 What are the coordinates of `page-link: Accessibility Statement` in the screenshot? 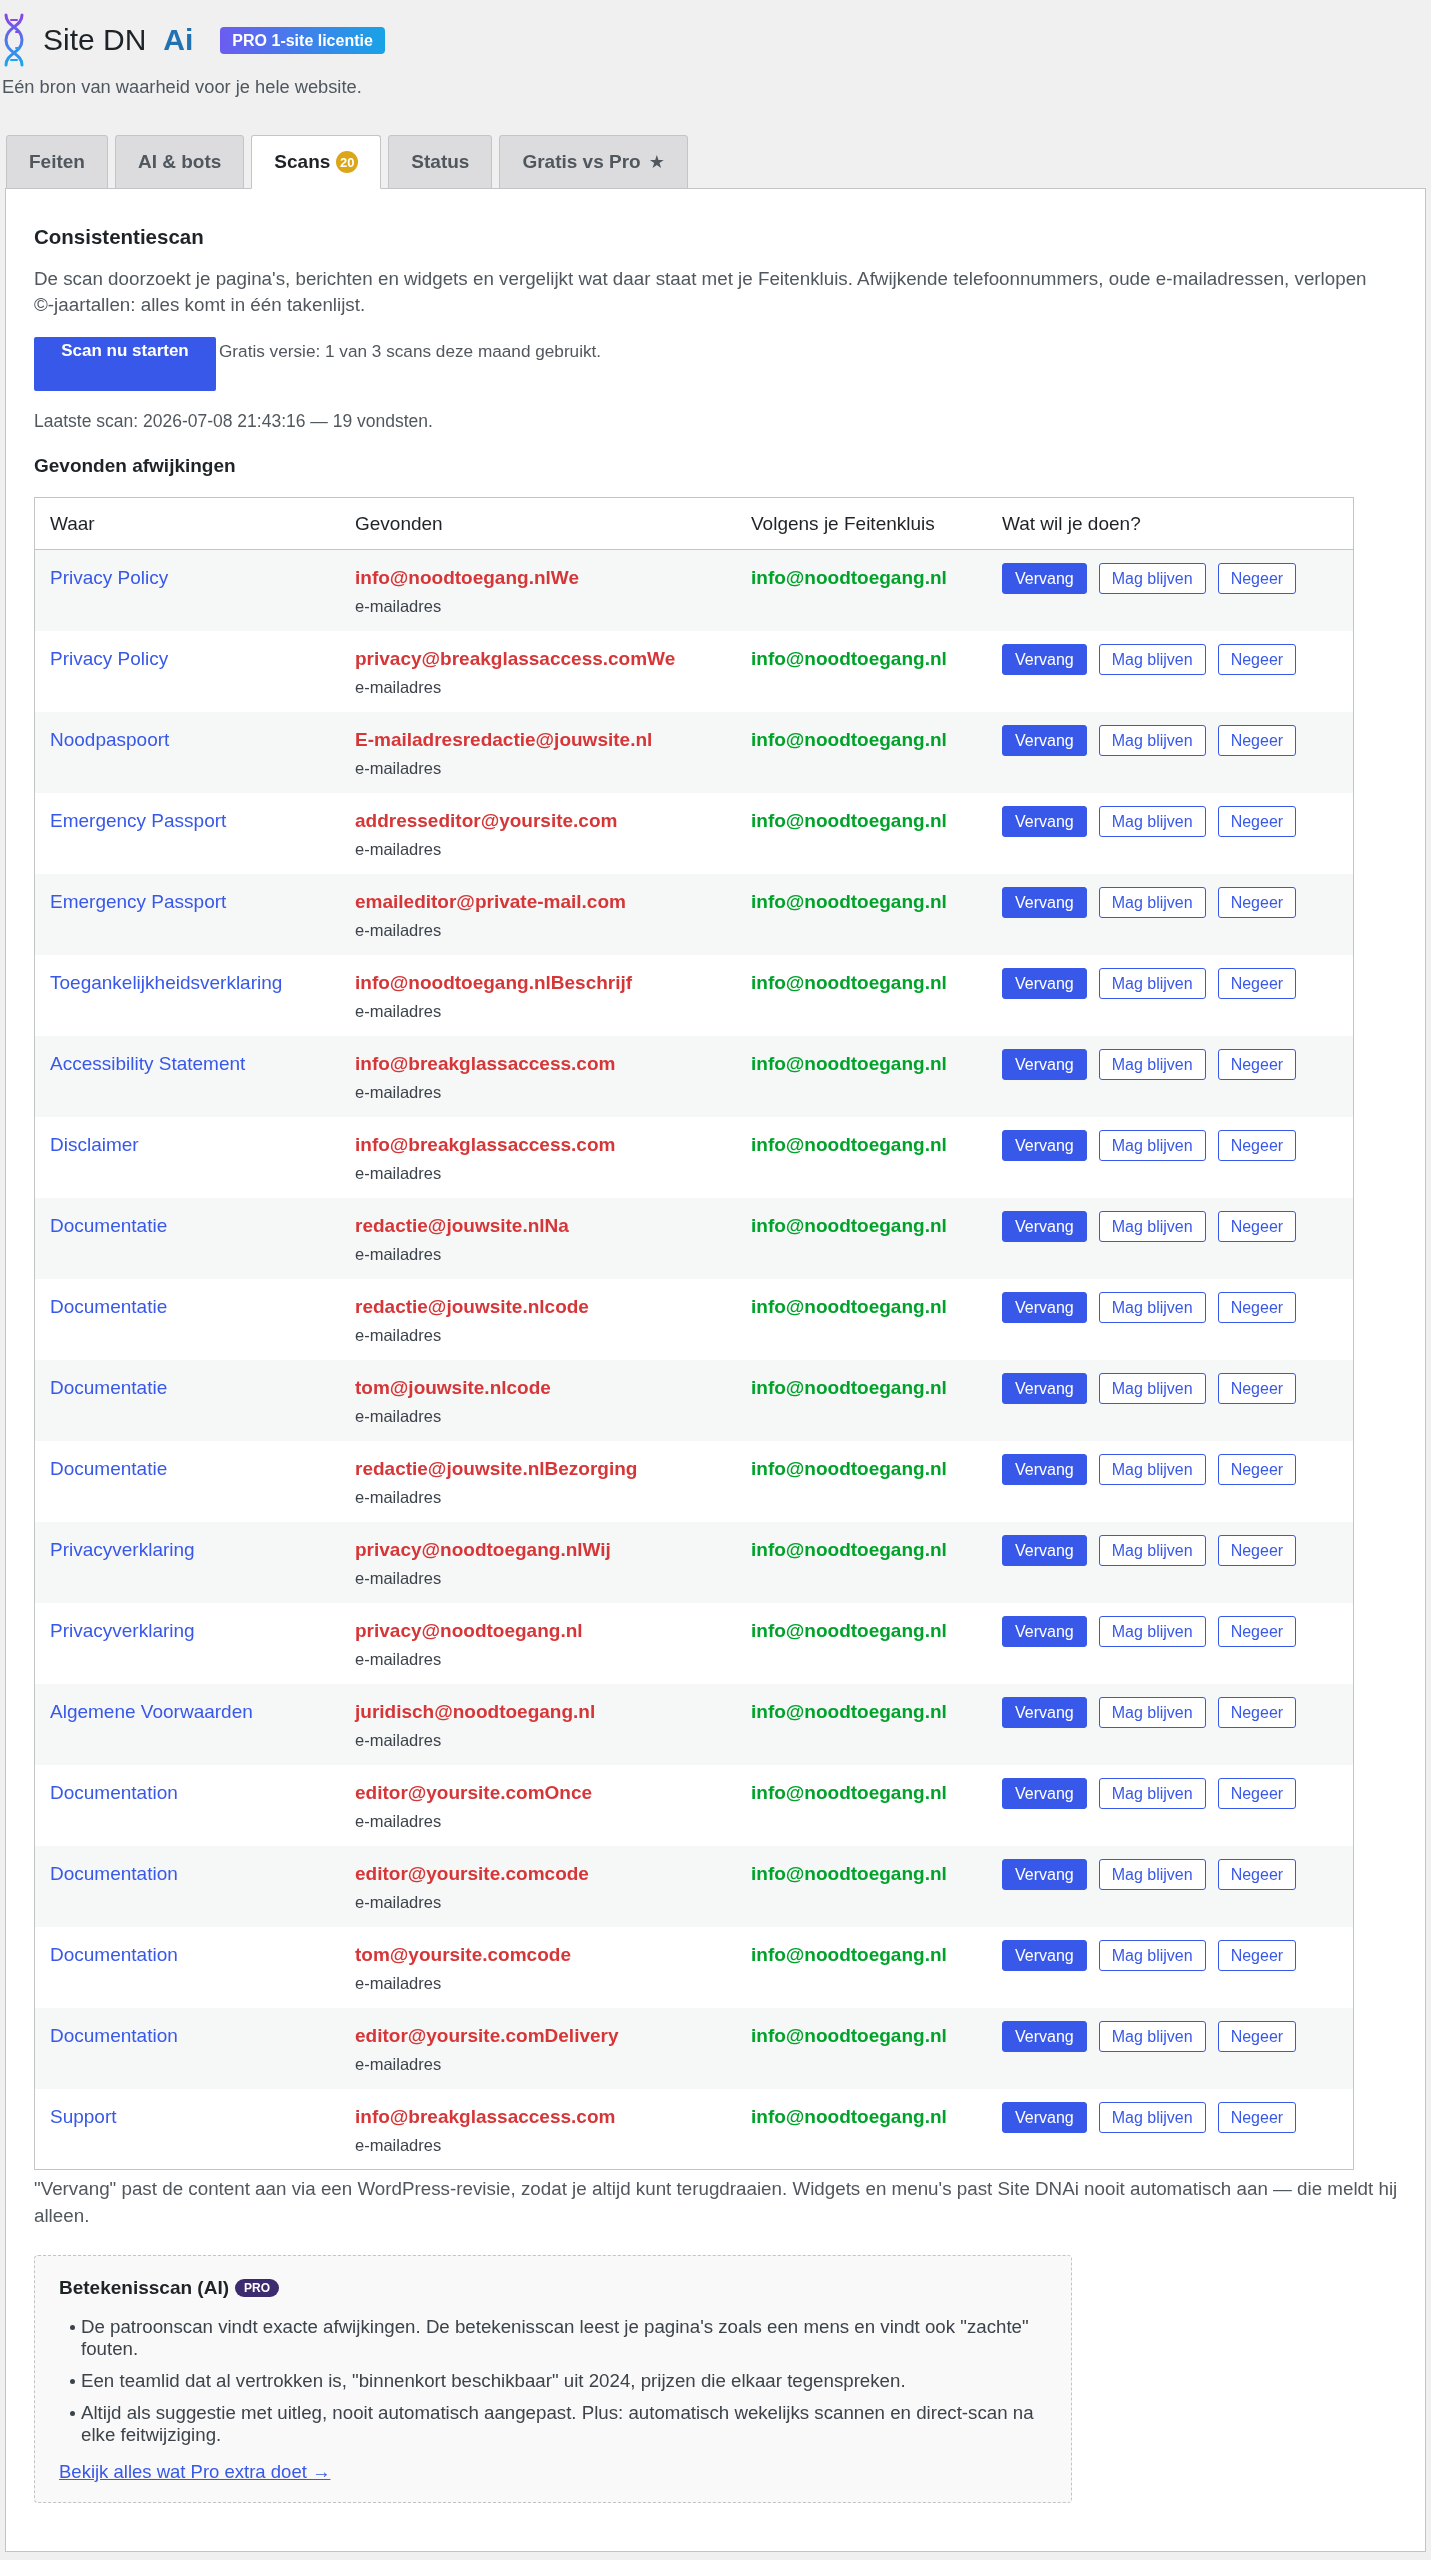 It's located at (148, 1063).